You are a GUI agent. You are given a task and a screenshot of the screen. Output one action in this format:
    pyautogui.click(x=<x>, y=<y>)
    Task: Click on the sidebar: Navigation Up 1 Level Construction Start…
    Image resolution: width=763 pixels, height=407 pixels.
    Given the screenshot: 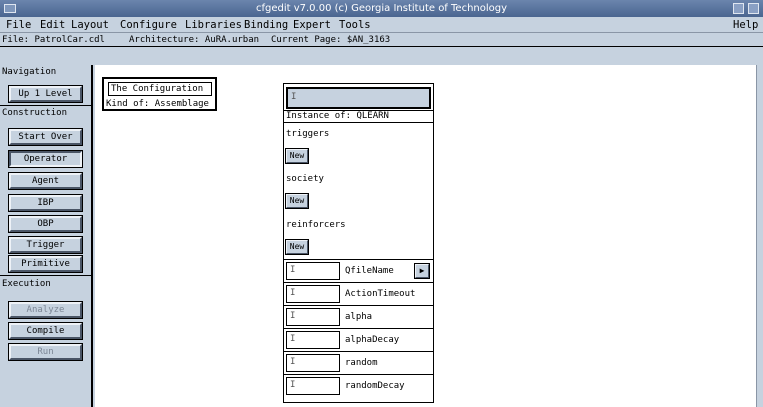 What is the action you would take?
    pyautogui.click(x=46, y=236)
    